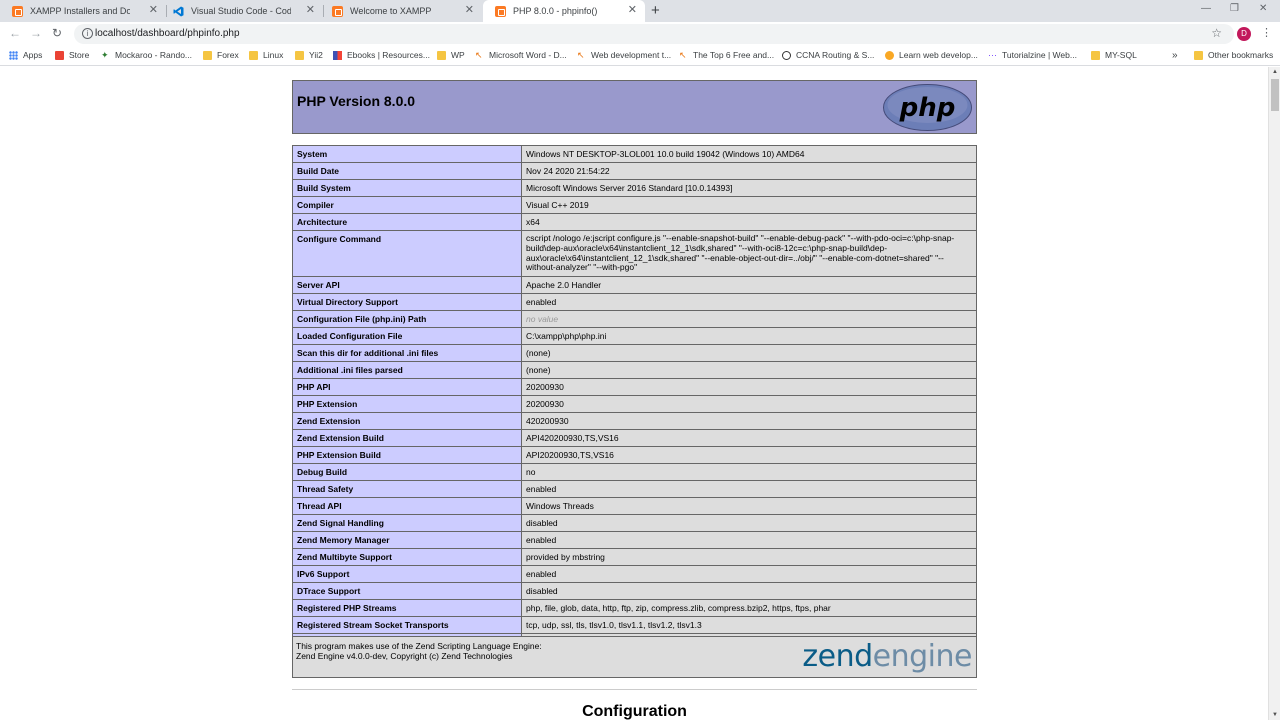 The image size is (1280, 720). I want to click on table-row: Build Date Nov 24 2020 21:54:22, so click(634, 171).